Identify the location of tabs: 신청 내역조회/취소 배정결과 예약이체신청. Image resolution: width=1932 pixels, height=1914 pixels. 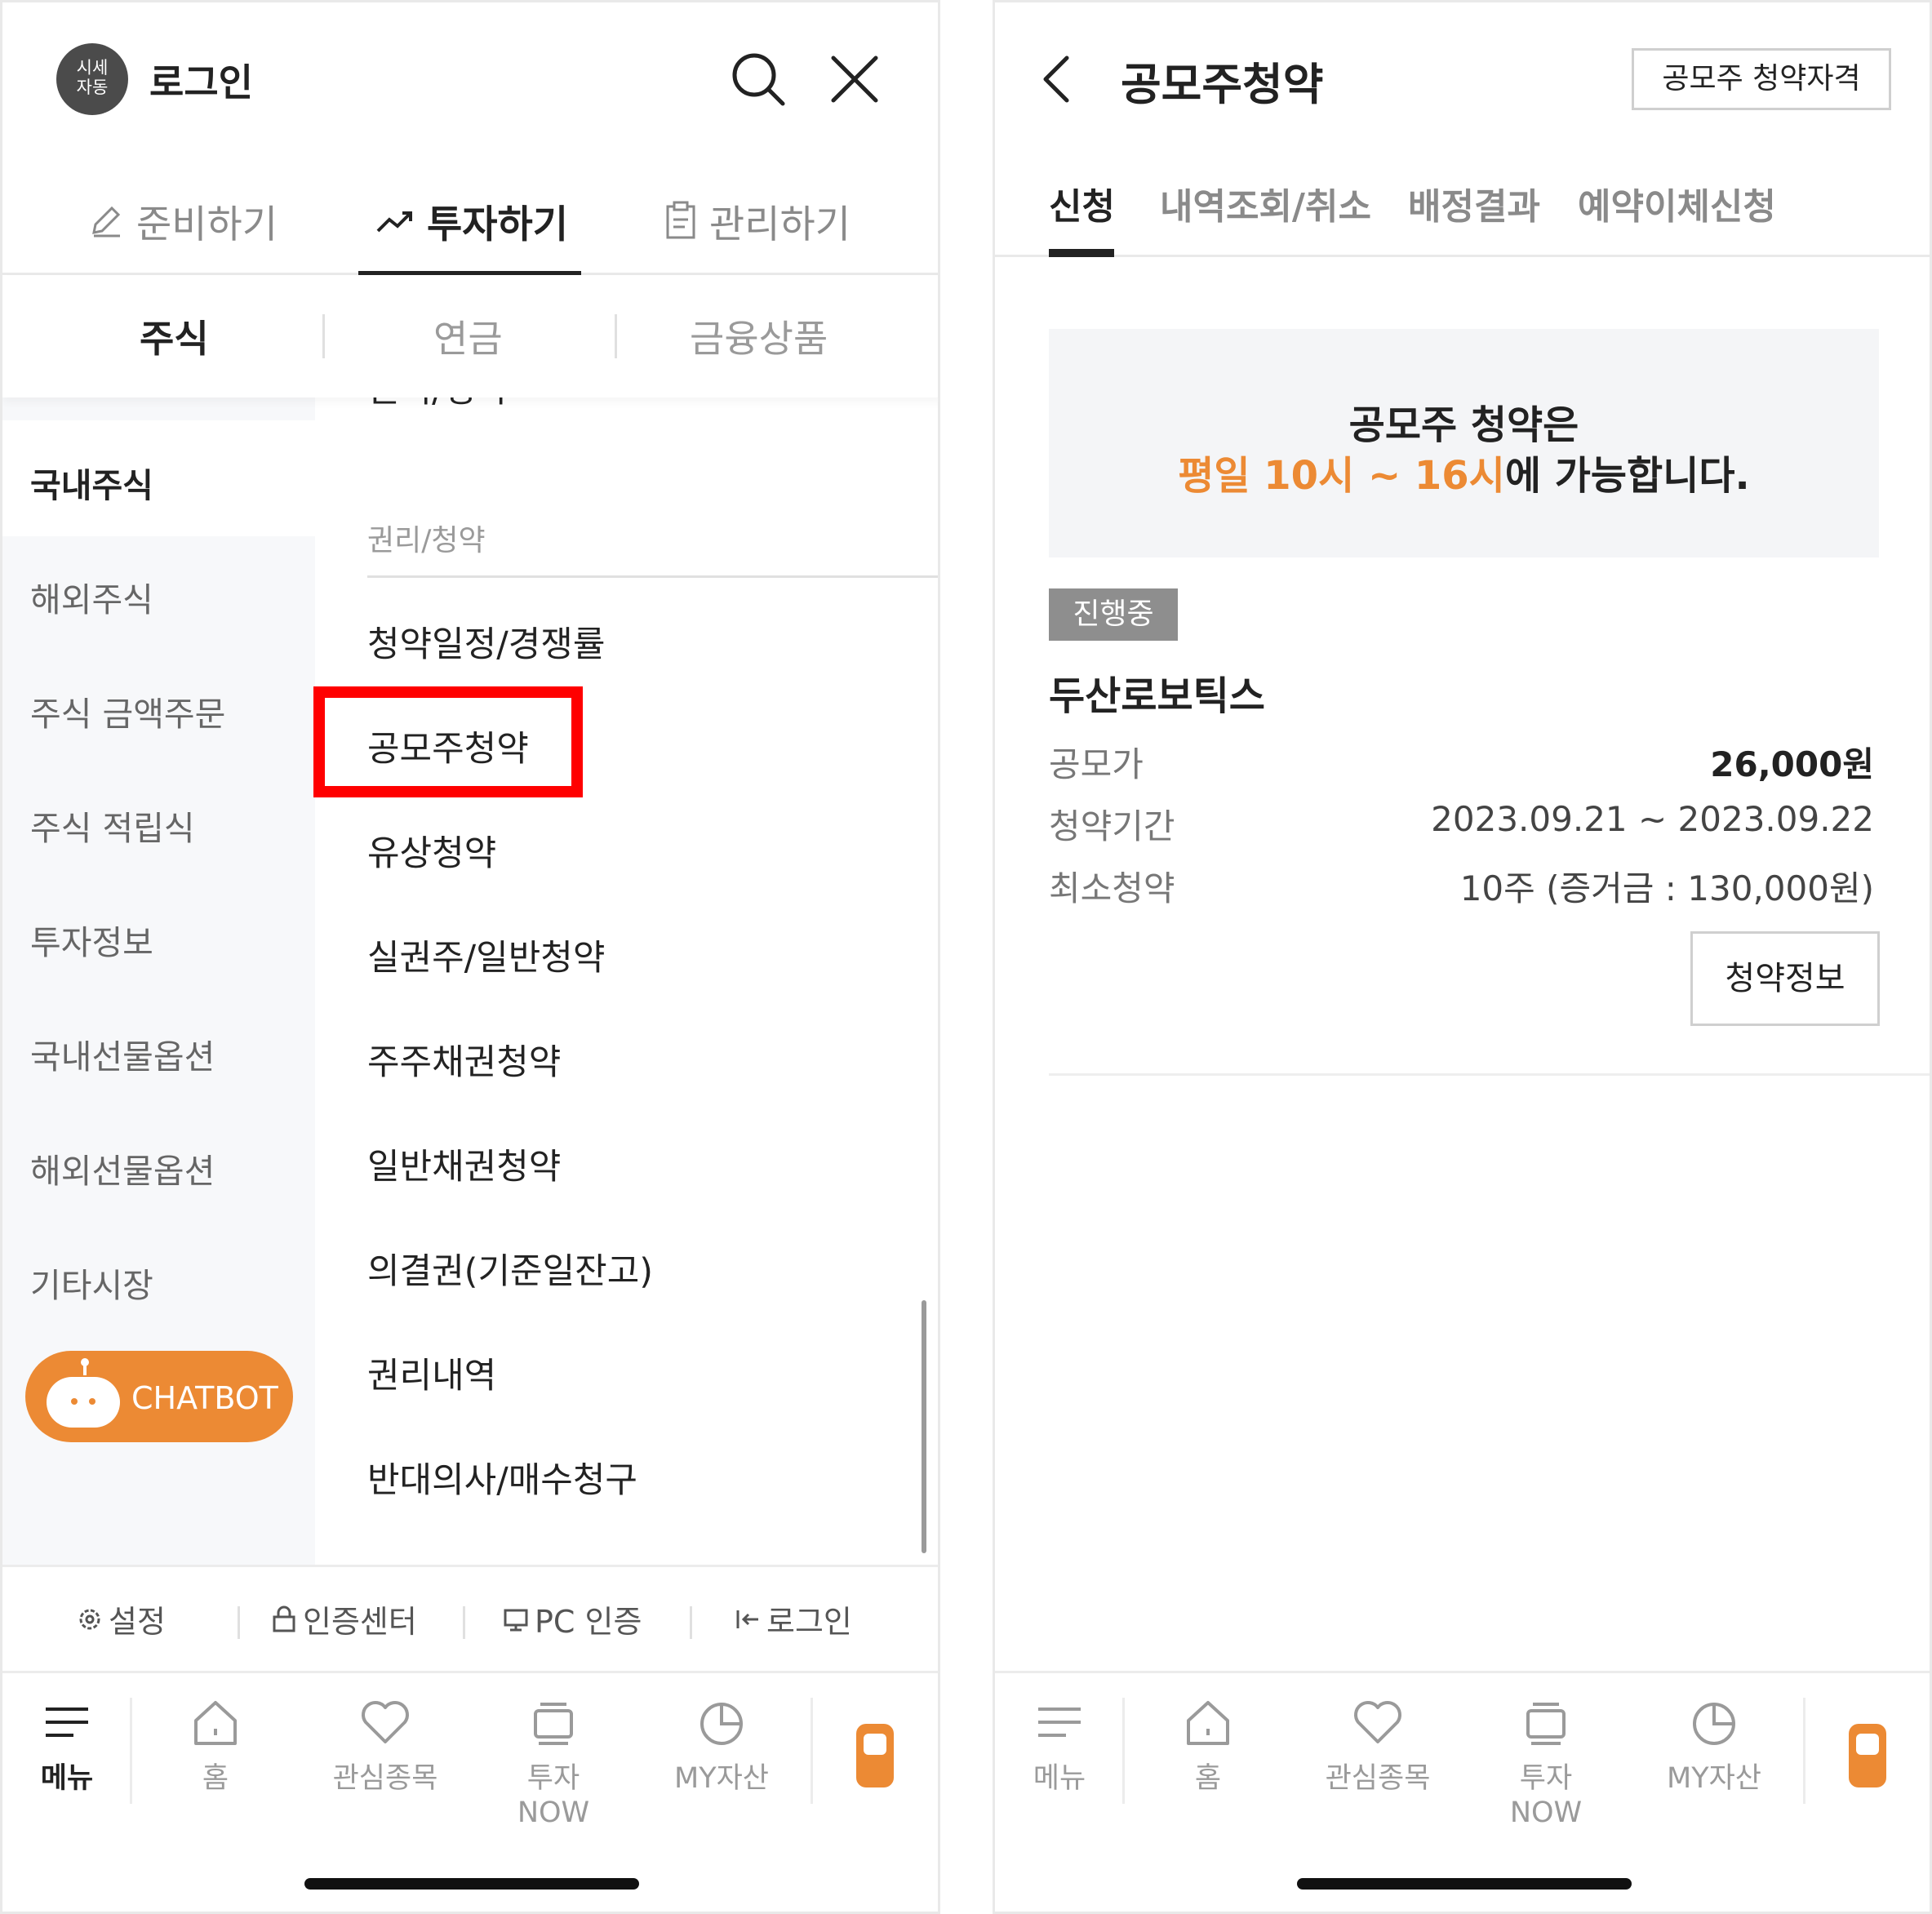
(1462, 209).